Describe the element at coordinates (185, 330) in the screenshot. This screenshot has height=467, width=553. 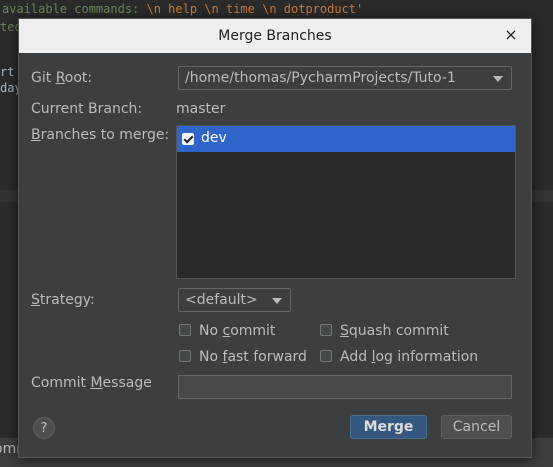
I see `no-commit-checkbox` at that location.